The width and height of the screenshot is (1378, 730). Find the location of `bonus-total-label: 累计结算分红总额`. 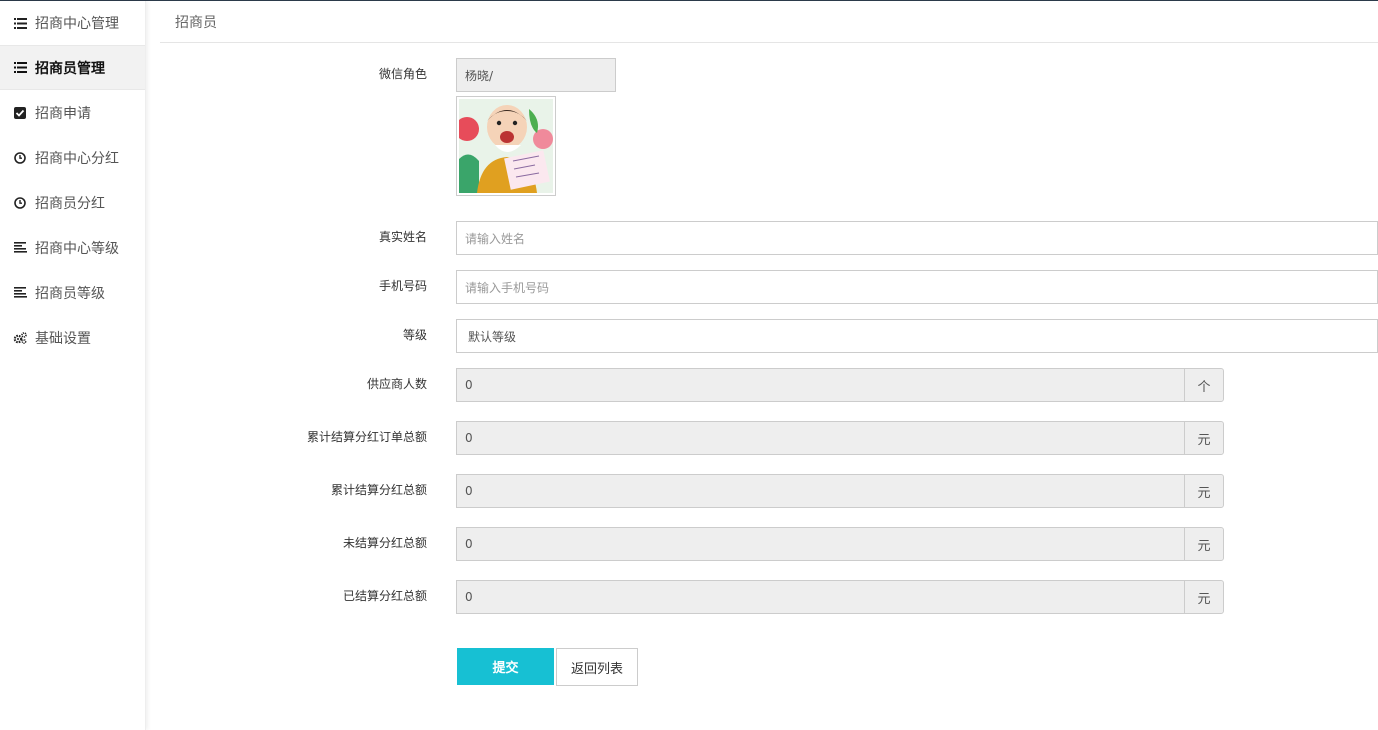

bonus-total-label: 累计结算分红总额 is located at coordinates (378, 490).